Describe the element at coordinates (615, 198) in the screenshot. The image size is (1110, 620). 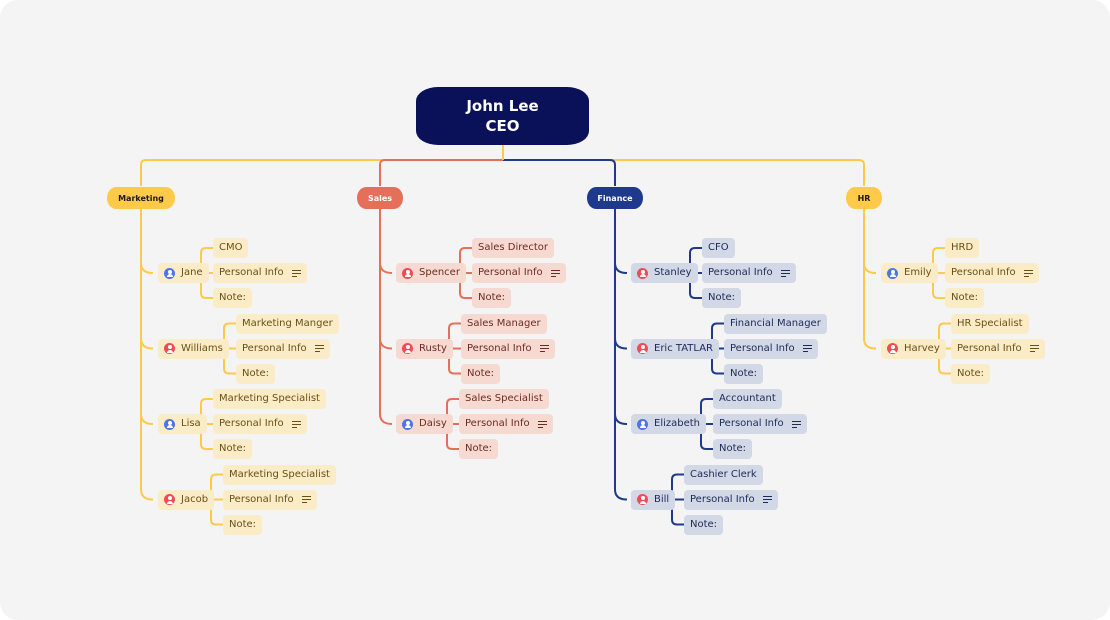
I see `dept-node-finance: Finance` at that location.